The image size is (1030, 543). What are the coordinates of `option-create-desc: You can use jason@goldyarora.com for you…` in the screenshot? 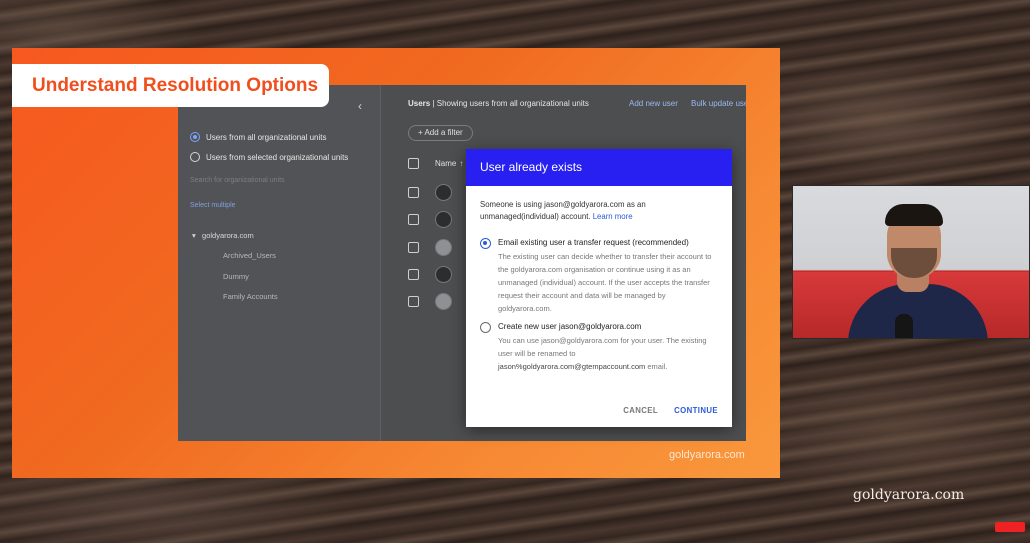 It's located at (608, 353).